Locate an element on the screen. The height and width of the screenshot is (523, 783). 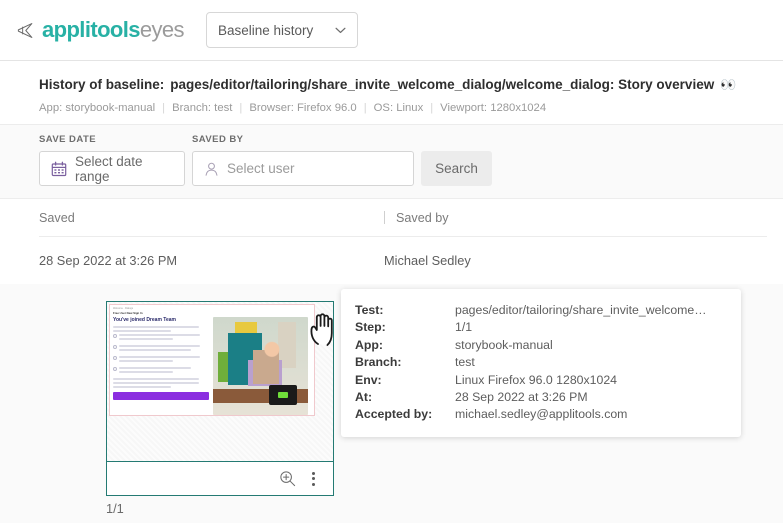
cell-saved: 28 Sep 2022 at 3:26 PM is located at coordinates (108, 260).